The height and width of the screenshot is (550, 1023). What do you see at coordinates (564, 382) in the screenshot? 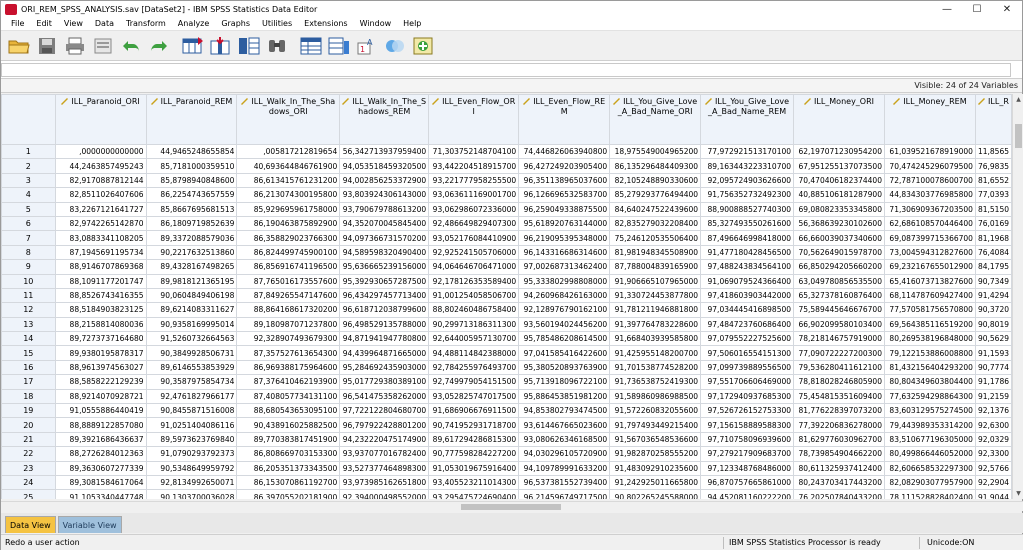
I see `data-cell: 95,713918096722100` at bounding box center [564, 382].